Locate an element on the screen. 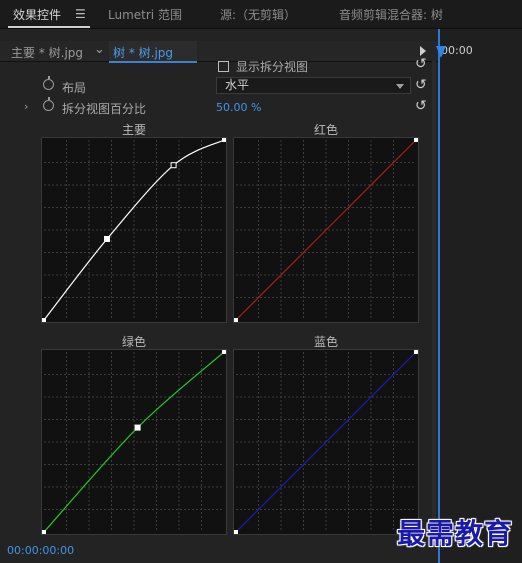 The width and height of the screenshot is (522, 563). split-percent-row: › 拆分视图百分比 50.00 % ↺ is located at coordinates (219, 107).